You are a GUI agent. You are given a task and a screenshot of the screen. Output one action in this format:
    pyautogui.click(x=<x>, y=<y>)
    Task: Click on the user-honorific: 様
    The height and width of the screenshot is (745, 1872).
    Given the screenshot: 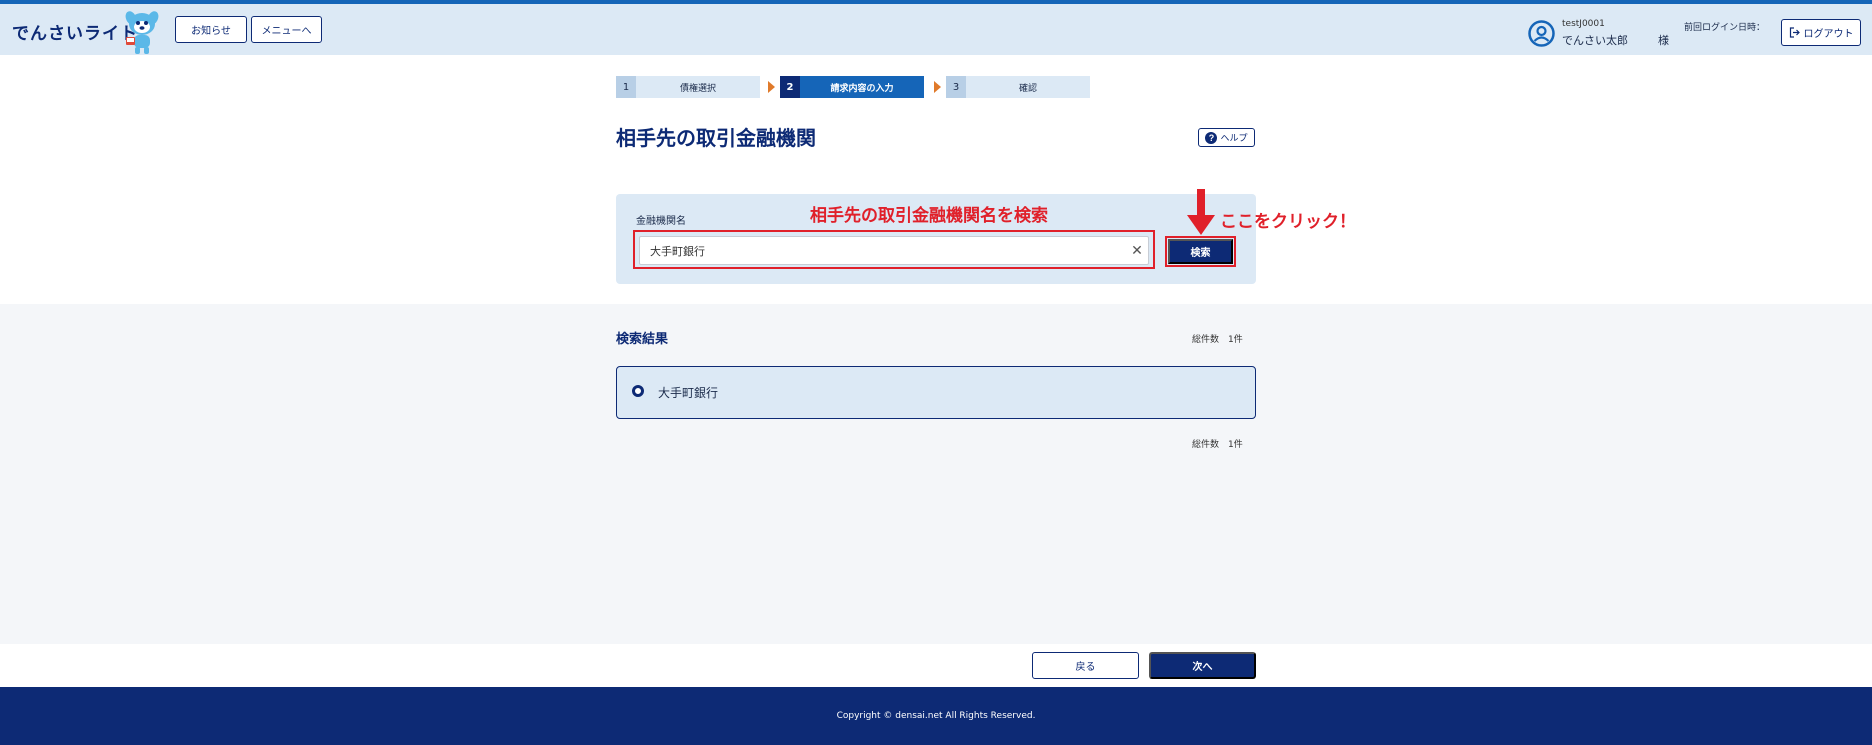 What is the action you would take?
    pyautogui.click(x=1663, y=40)
    